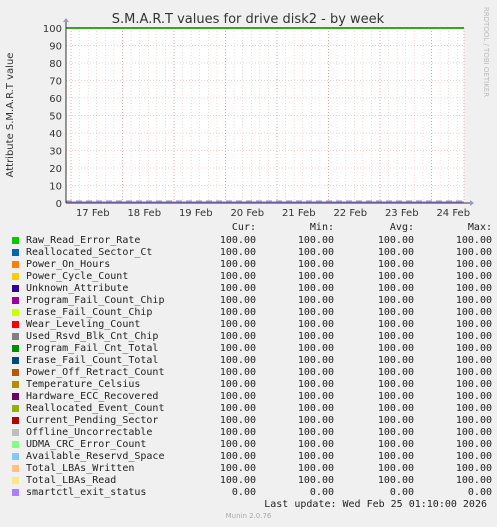 Image resolution: width=497 pixels, height=527 pixels. I want to click on y-tick-label: 100, so click(52, 29).